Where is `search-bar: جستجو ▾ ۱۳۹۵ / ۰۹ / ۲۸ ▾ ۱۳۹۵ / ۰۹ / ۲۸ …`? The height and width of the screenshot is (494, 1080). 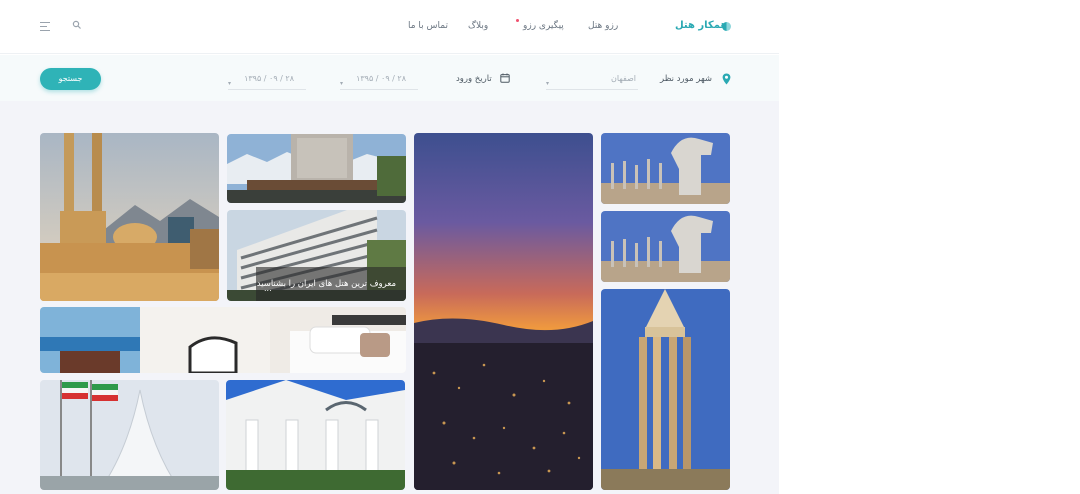 search-bar: جستجو ▾ ۱۳۹۵ / ۰۹ / ۲۸ ▾ ۱۳۹۵ / ۰۹ / ۲۸ … is located at coordinates (389, 78).